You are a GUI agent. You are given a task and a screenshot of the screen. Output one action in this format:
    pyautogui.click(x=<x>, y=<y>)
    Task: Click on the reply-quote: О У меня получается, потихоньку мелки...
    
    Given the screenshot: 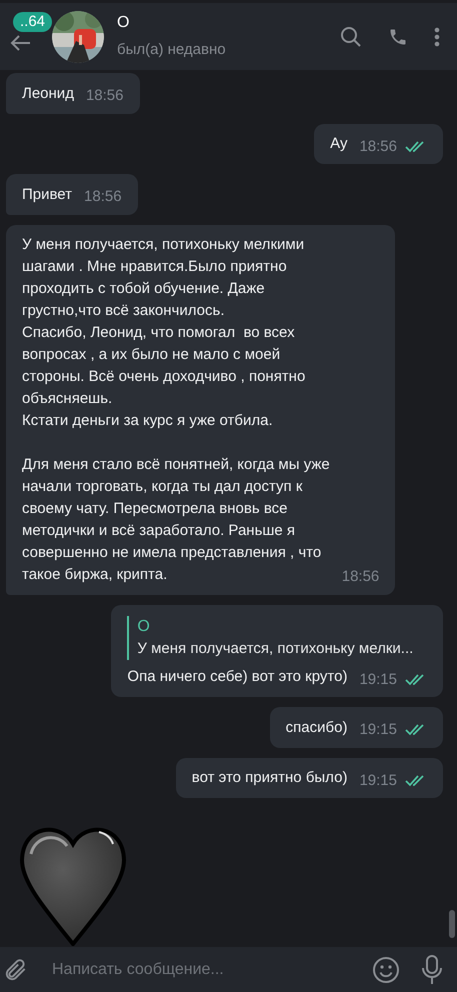 What is the action you would take?
    pyautogui.click(x=277, y=638)
    